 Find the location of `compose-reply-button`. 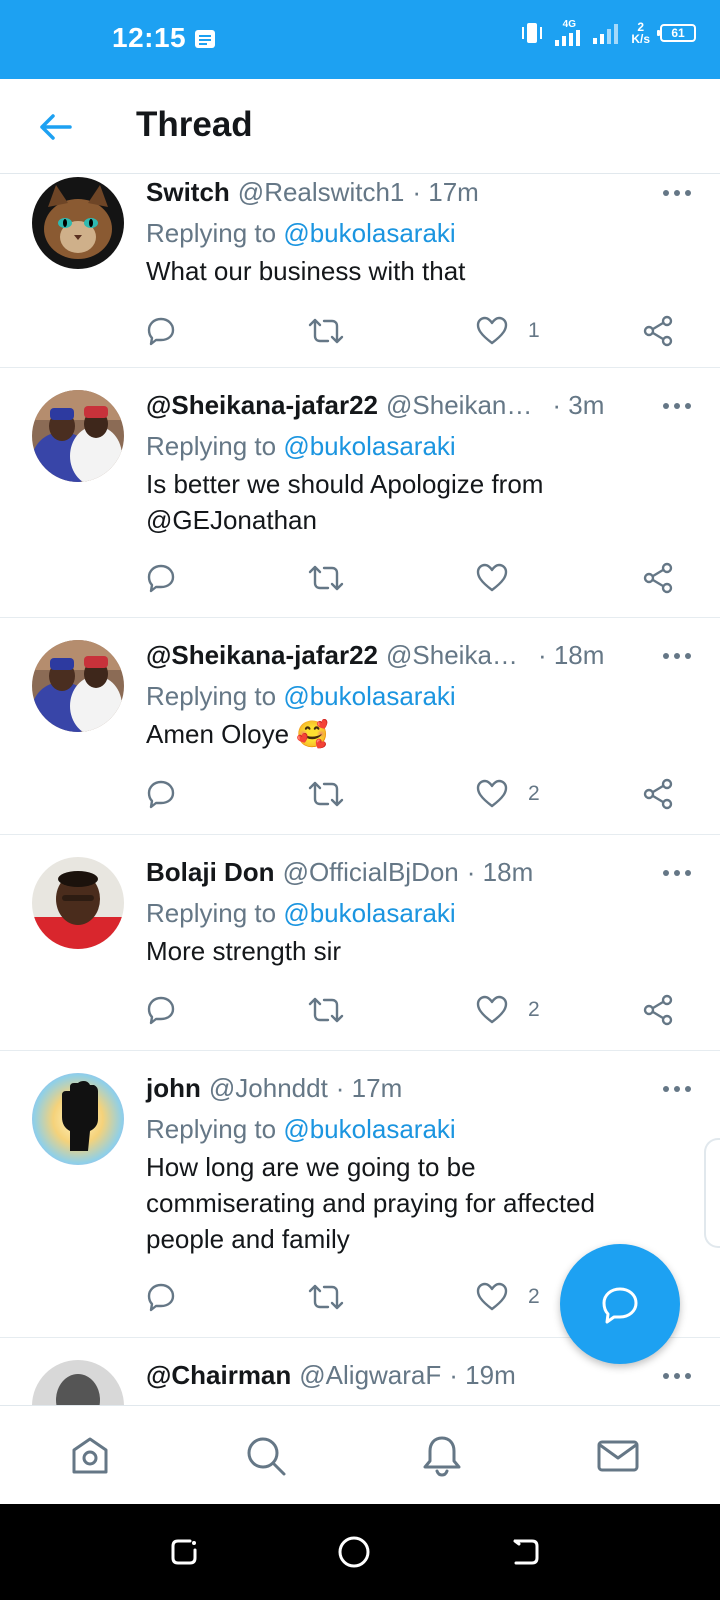

compose-reply-button is located at coordinates (620, 1304).